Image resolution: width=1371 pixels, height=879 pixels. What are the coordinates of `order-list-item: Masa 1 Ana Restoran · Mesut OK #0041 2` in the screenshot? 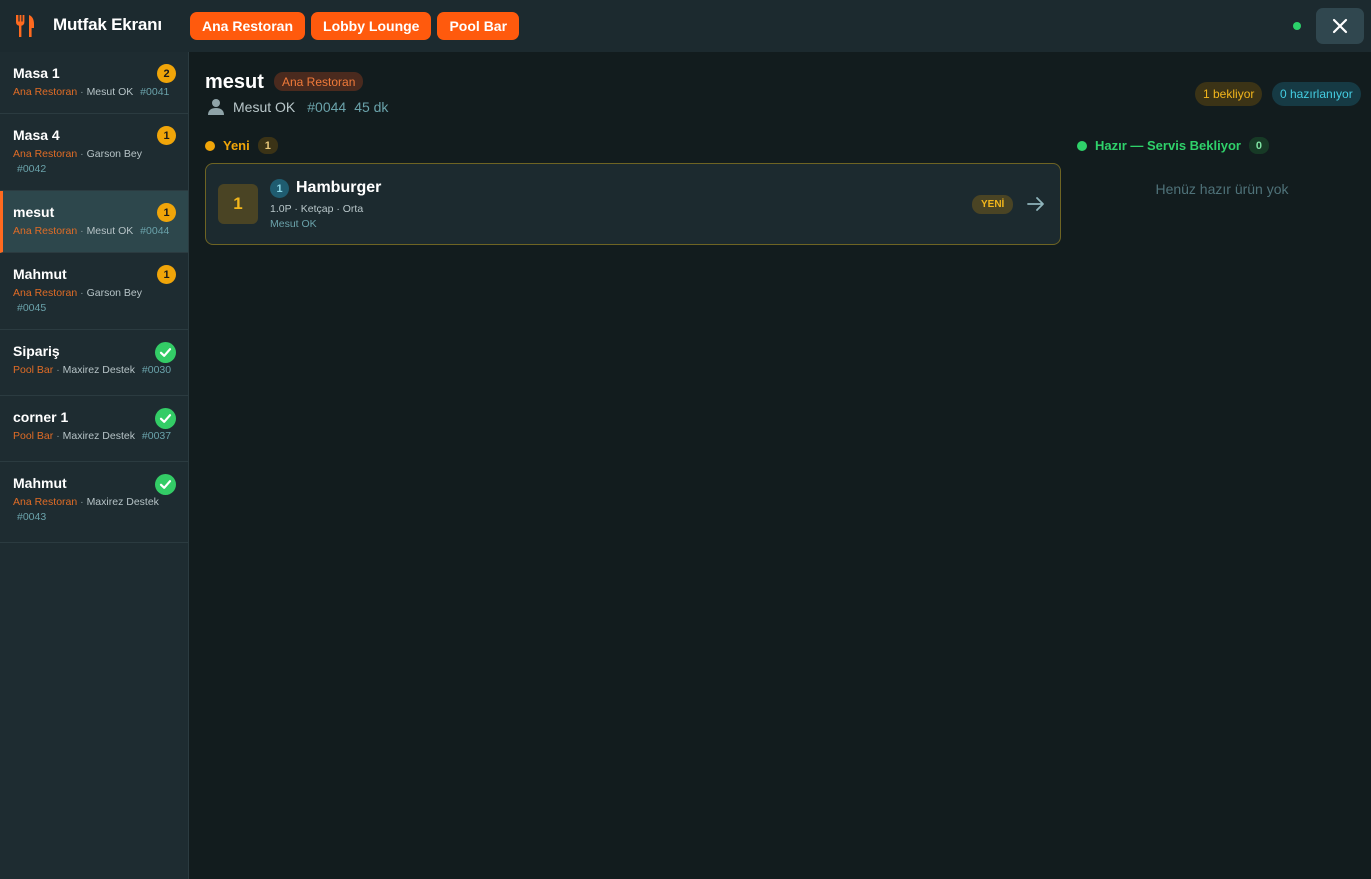 It's located at (94, 83).